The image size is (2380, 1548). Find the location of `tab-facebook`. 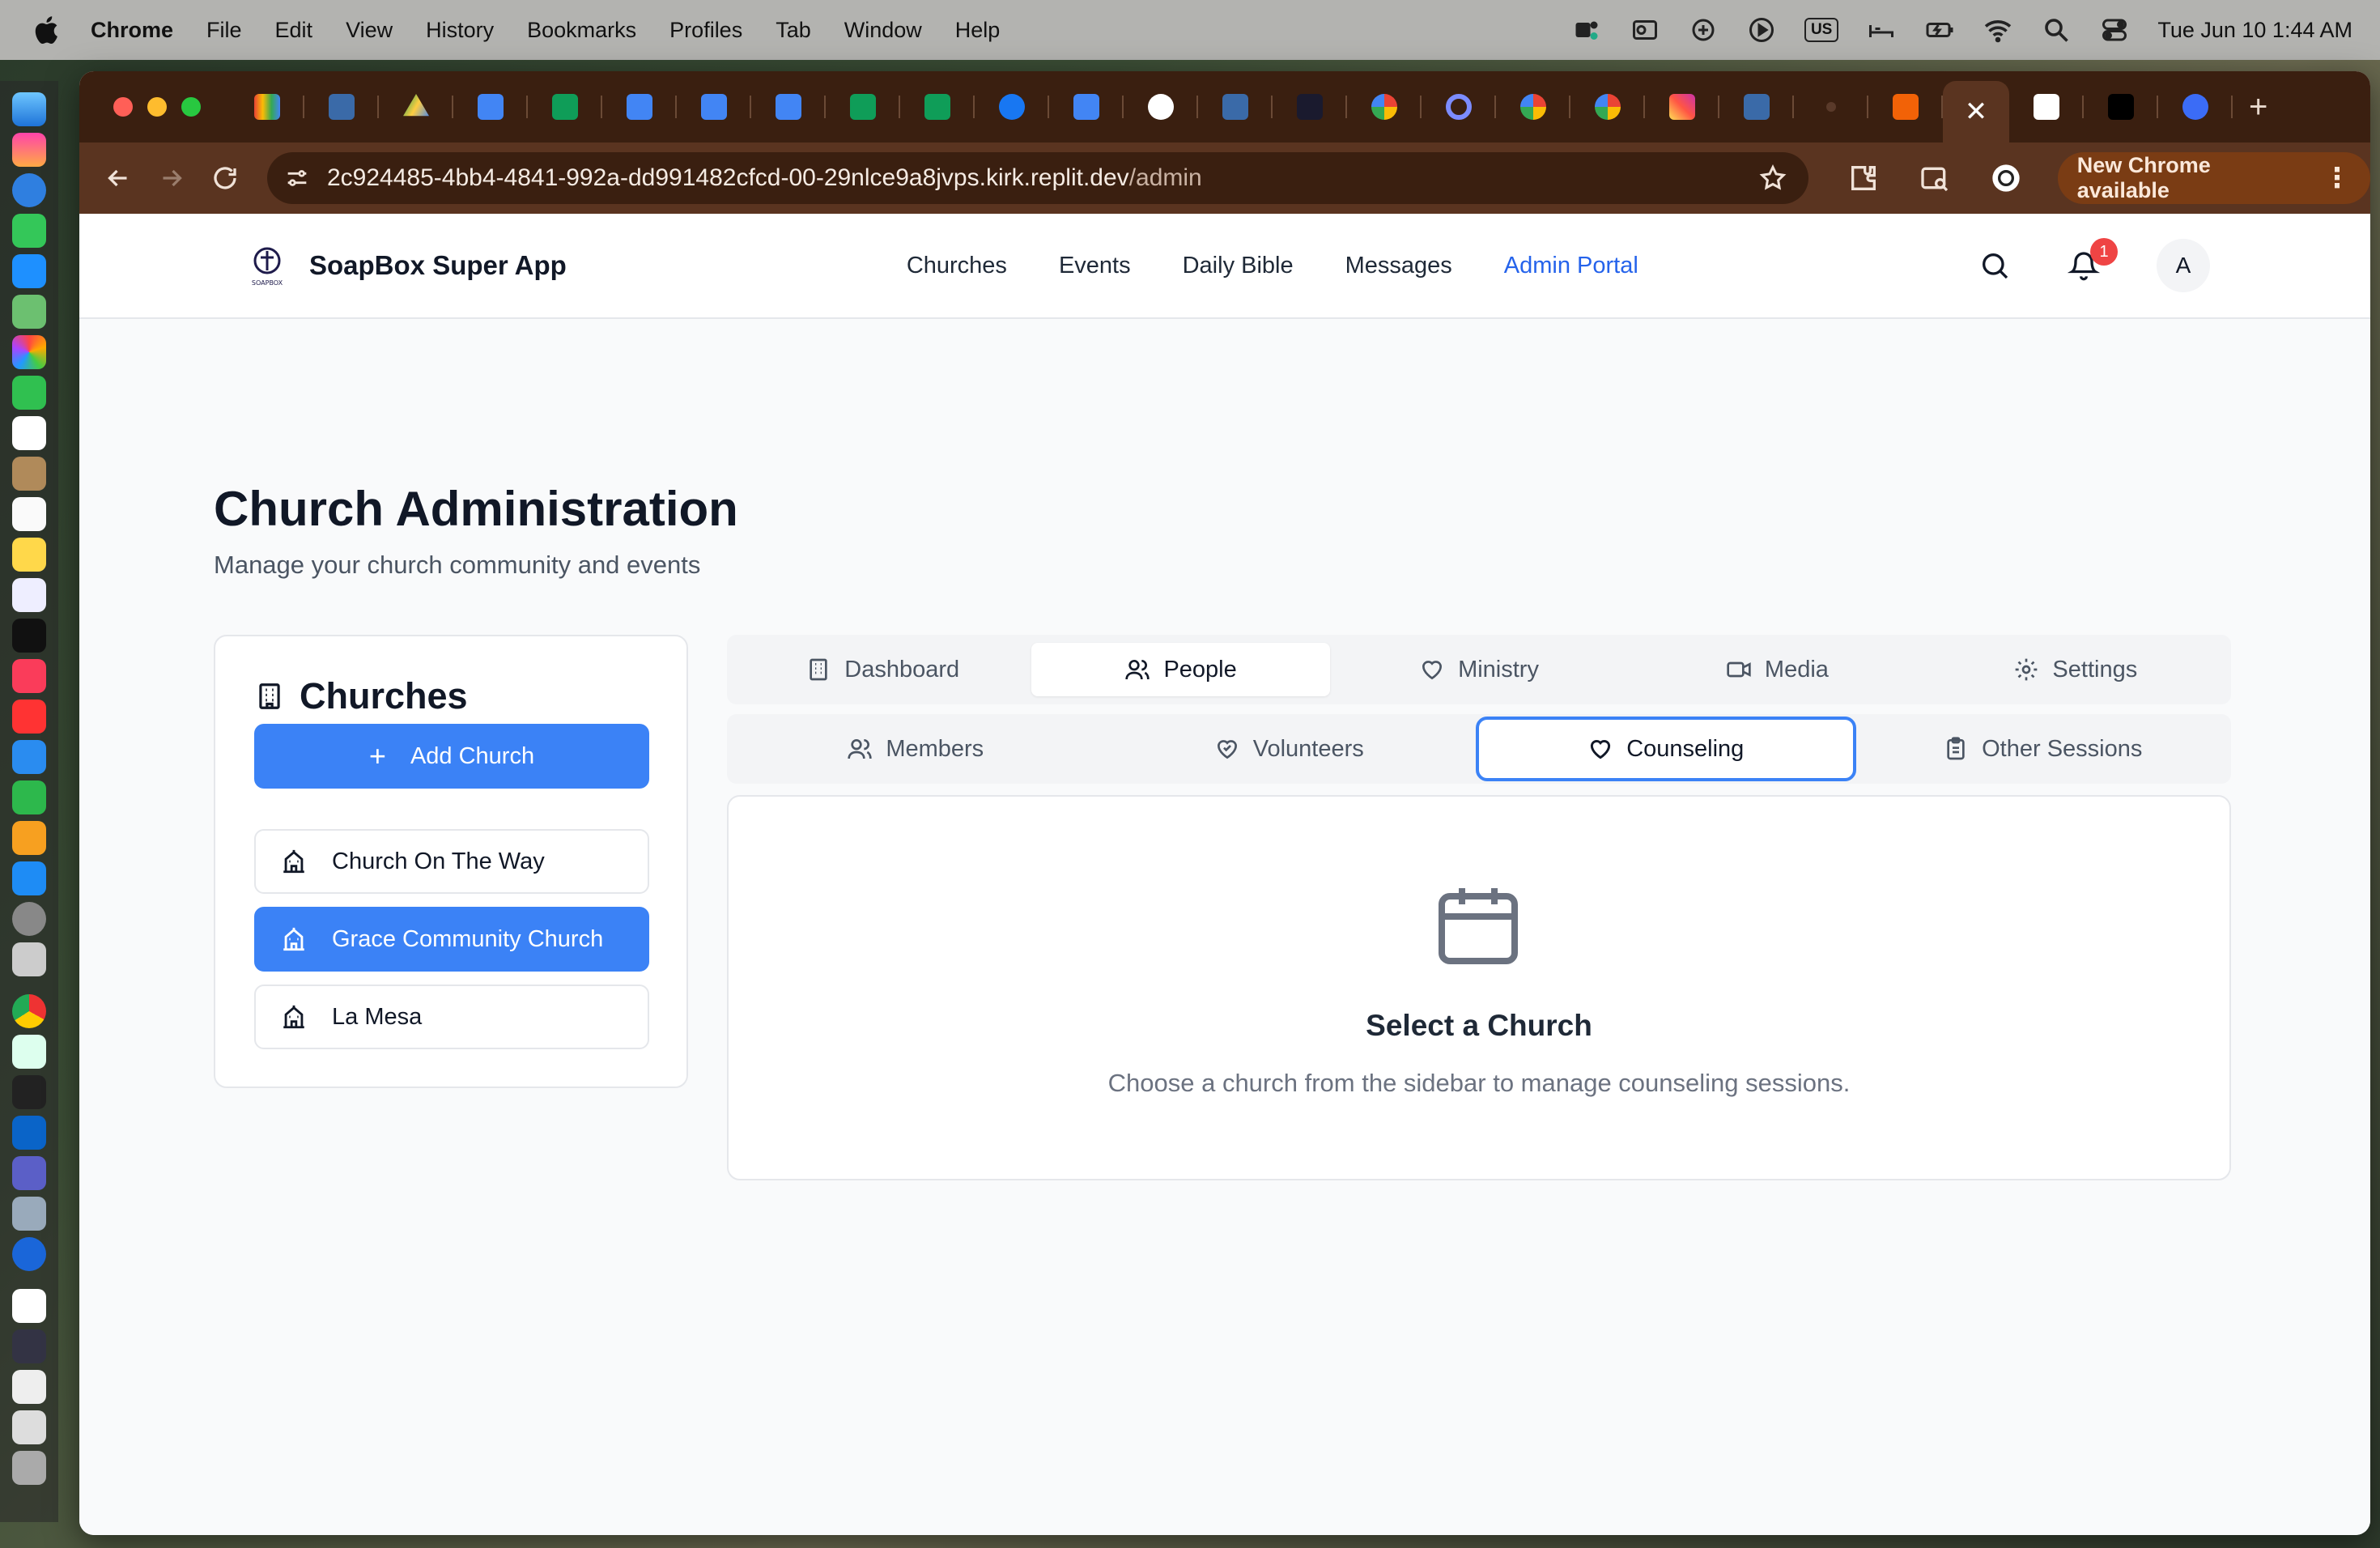

tab-facebook is located at coordinates (1012, 107).